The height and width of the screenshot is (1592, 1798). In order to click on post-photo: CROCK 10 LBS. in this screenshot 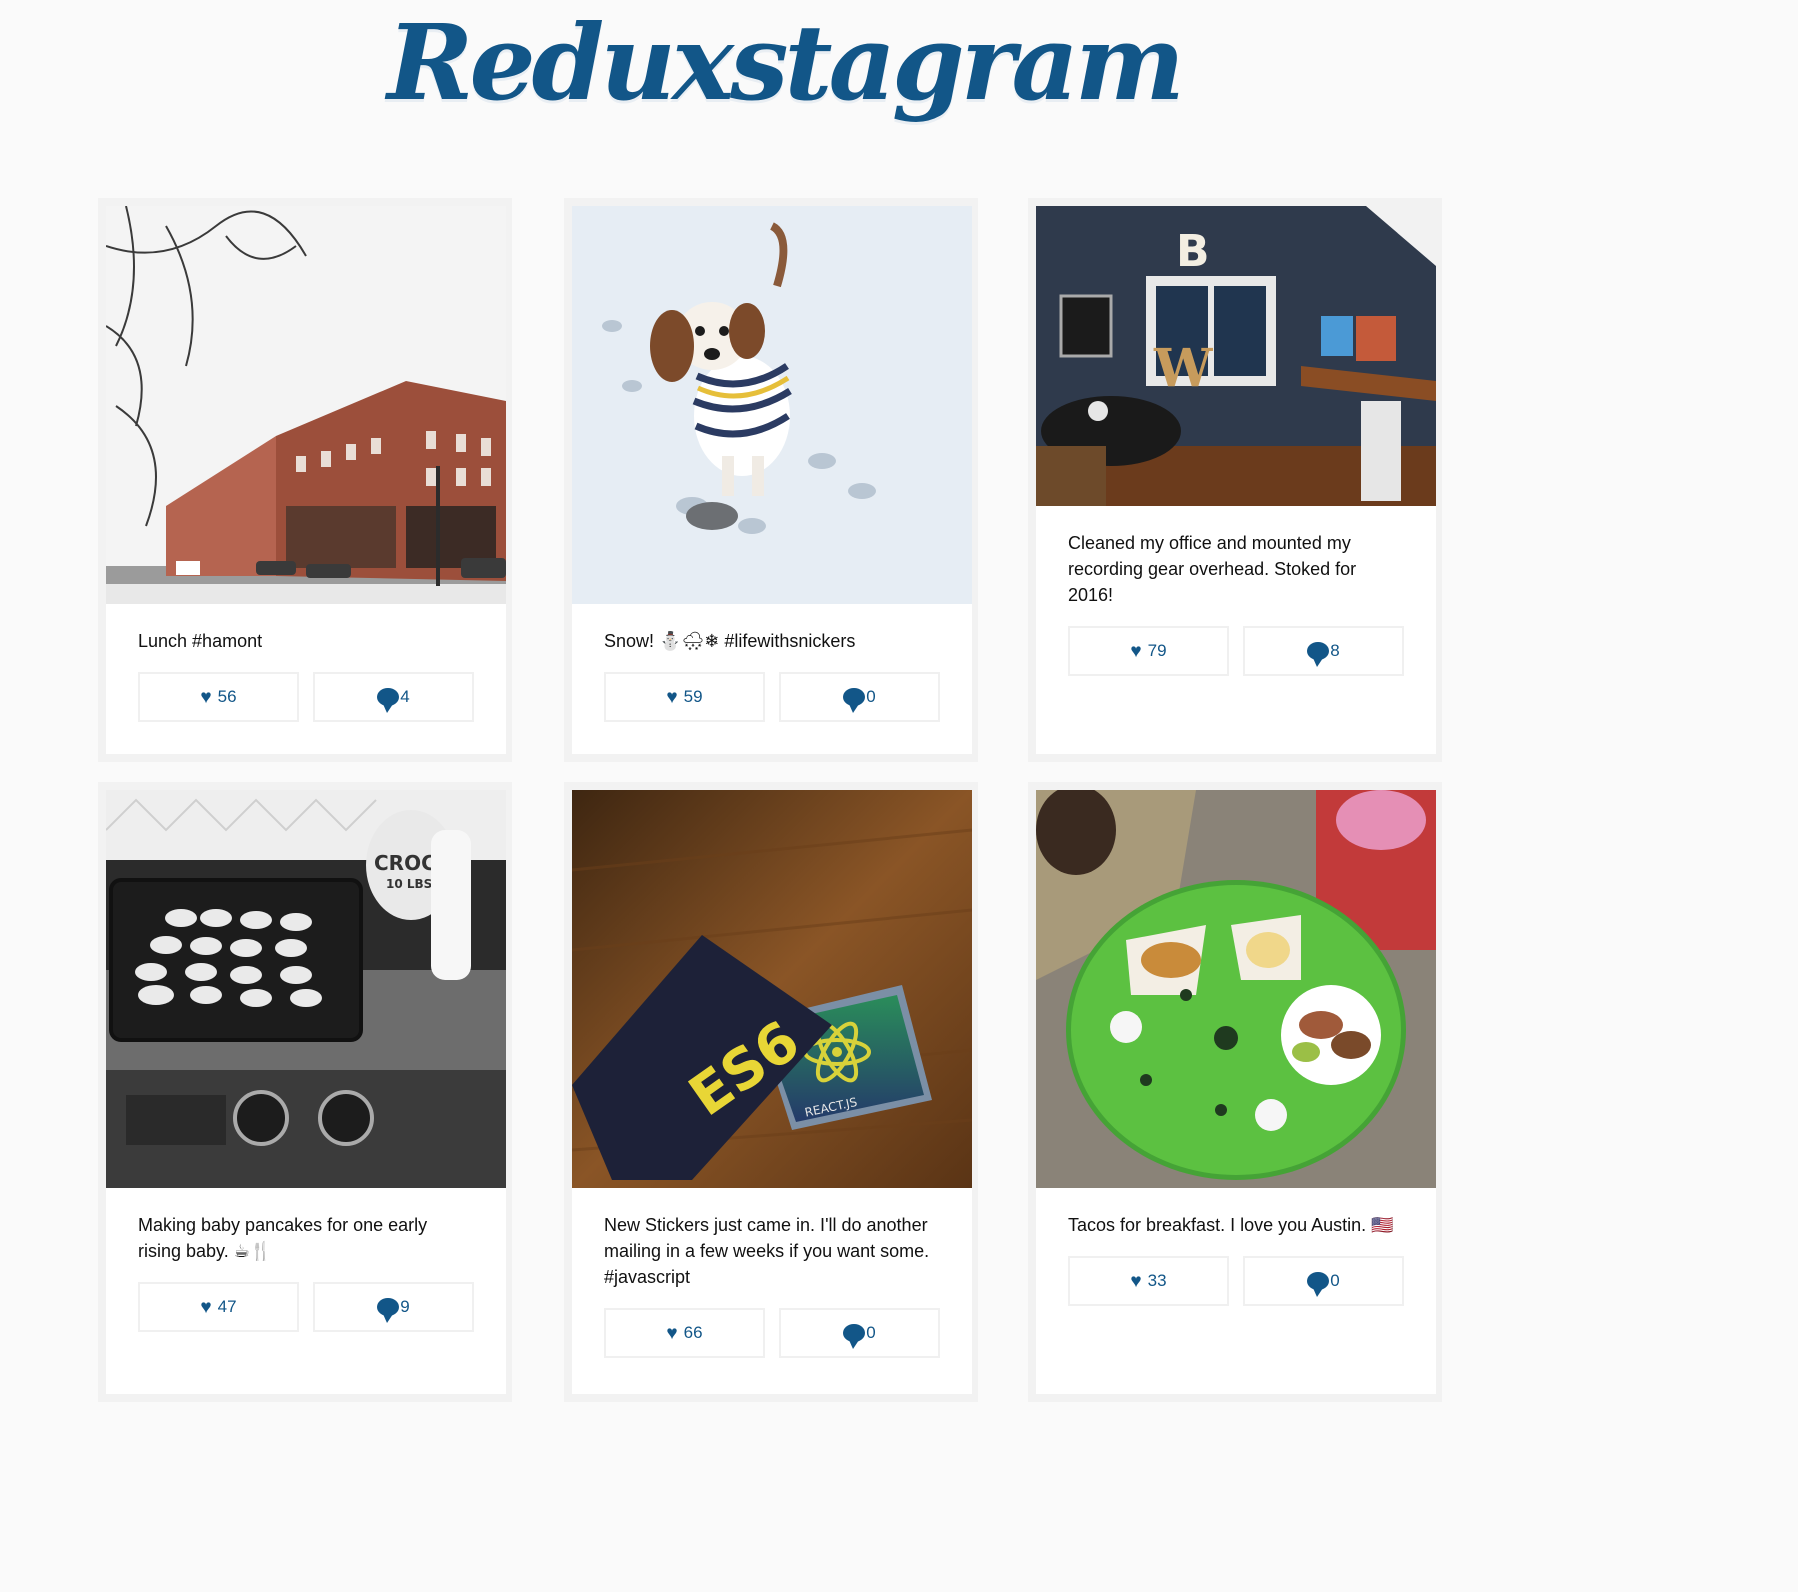, I will do `click(306, 989)`.